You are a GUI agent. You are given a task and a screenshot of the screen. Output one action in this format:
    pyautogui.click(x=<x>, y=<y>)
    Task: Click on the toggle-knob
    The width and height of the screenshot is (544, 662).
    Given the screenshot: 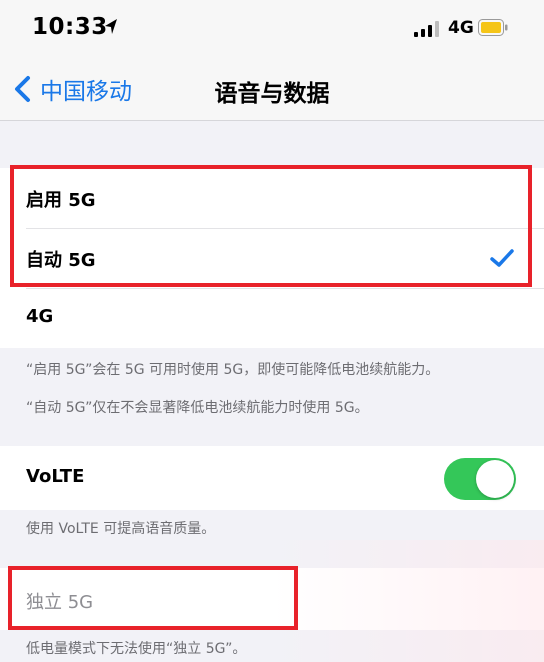 What is the action you would take?
    pyautogui.click(x=495, y=479)
    